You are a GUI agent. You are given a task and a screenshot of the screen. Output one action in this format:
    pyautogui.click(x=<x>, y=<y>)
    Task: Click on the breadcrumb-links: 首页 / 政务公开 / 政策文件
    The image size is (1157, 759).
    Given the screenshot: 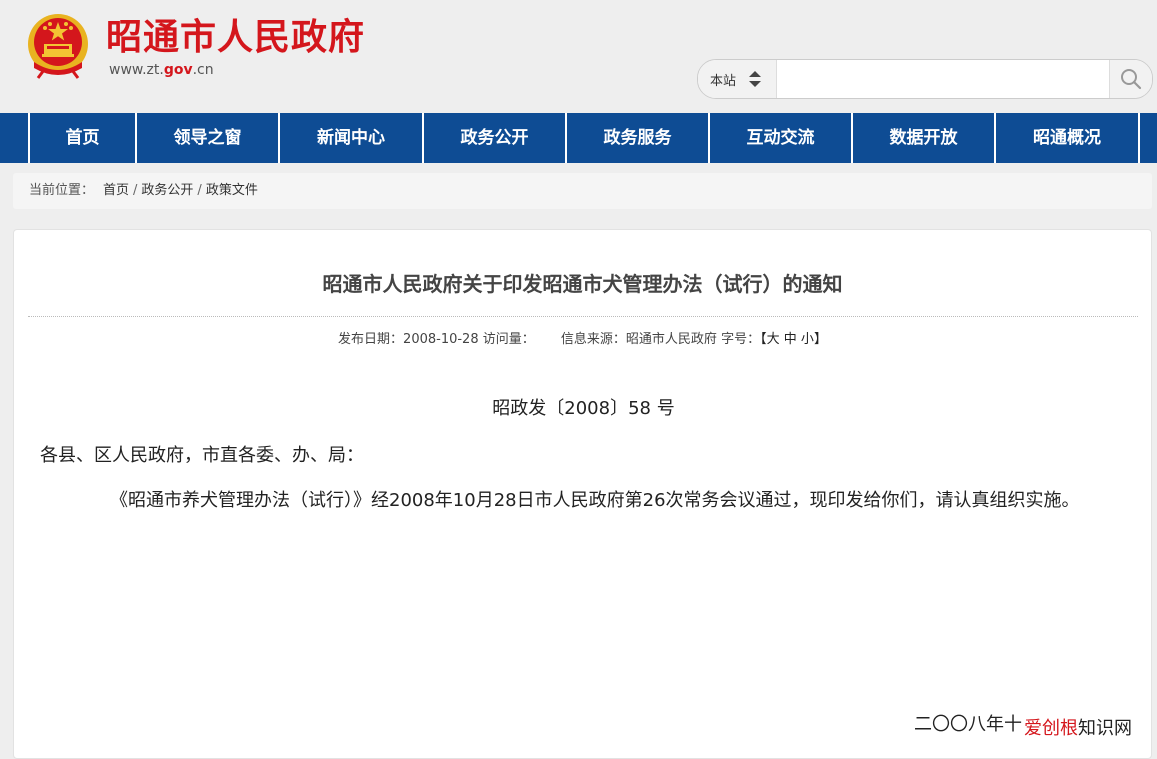 What is the action you would take?
    pyautogui.click(x=180, y=191)
    